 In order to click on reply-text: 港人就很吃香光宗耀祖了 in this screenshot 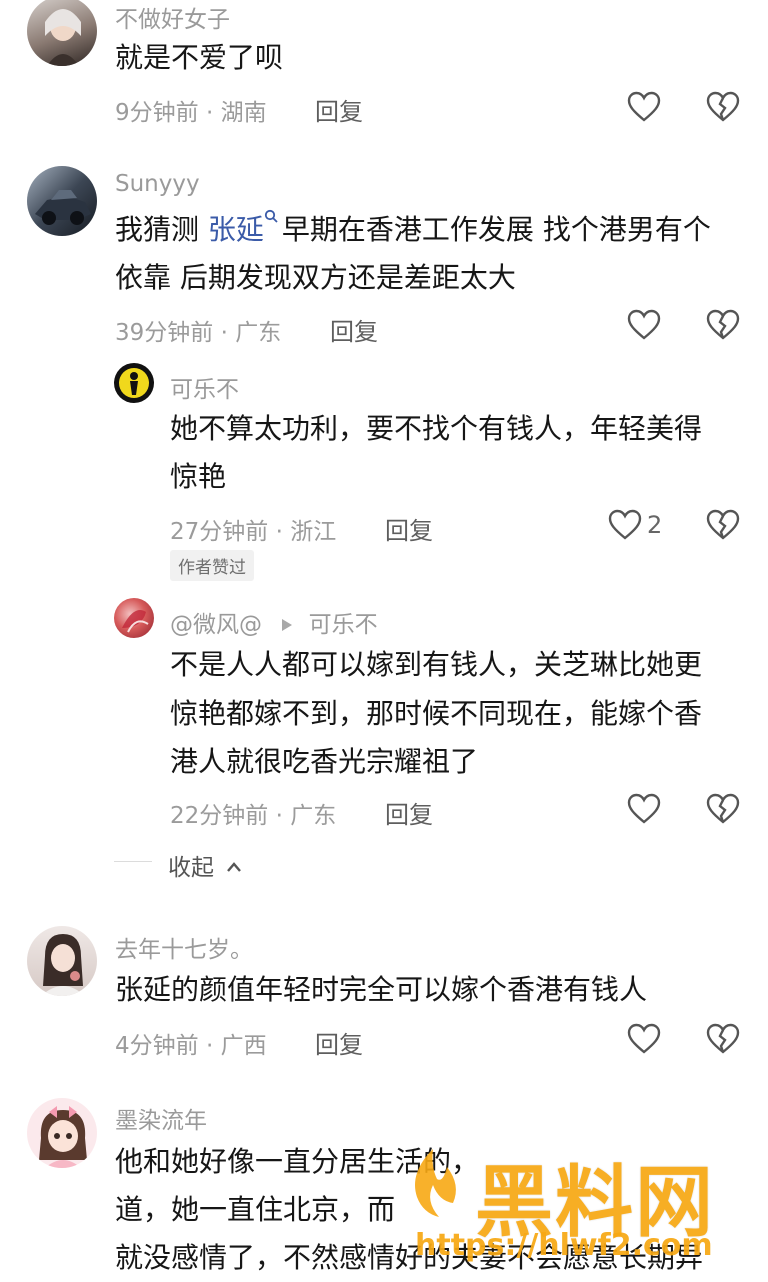, I will do `click(324, 761)`.